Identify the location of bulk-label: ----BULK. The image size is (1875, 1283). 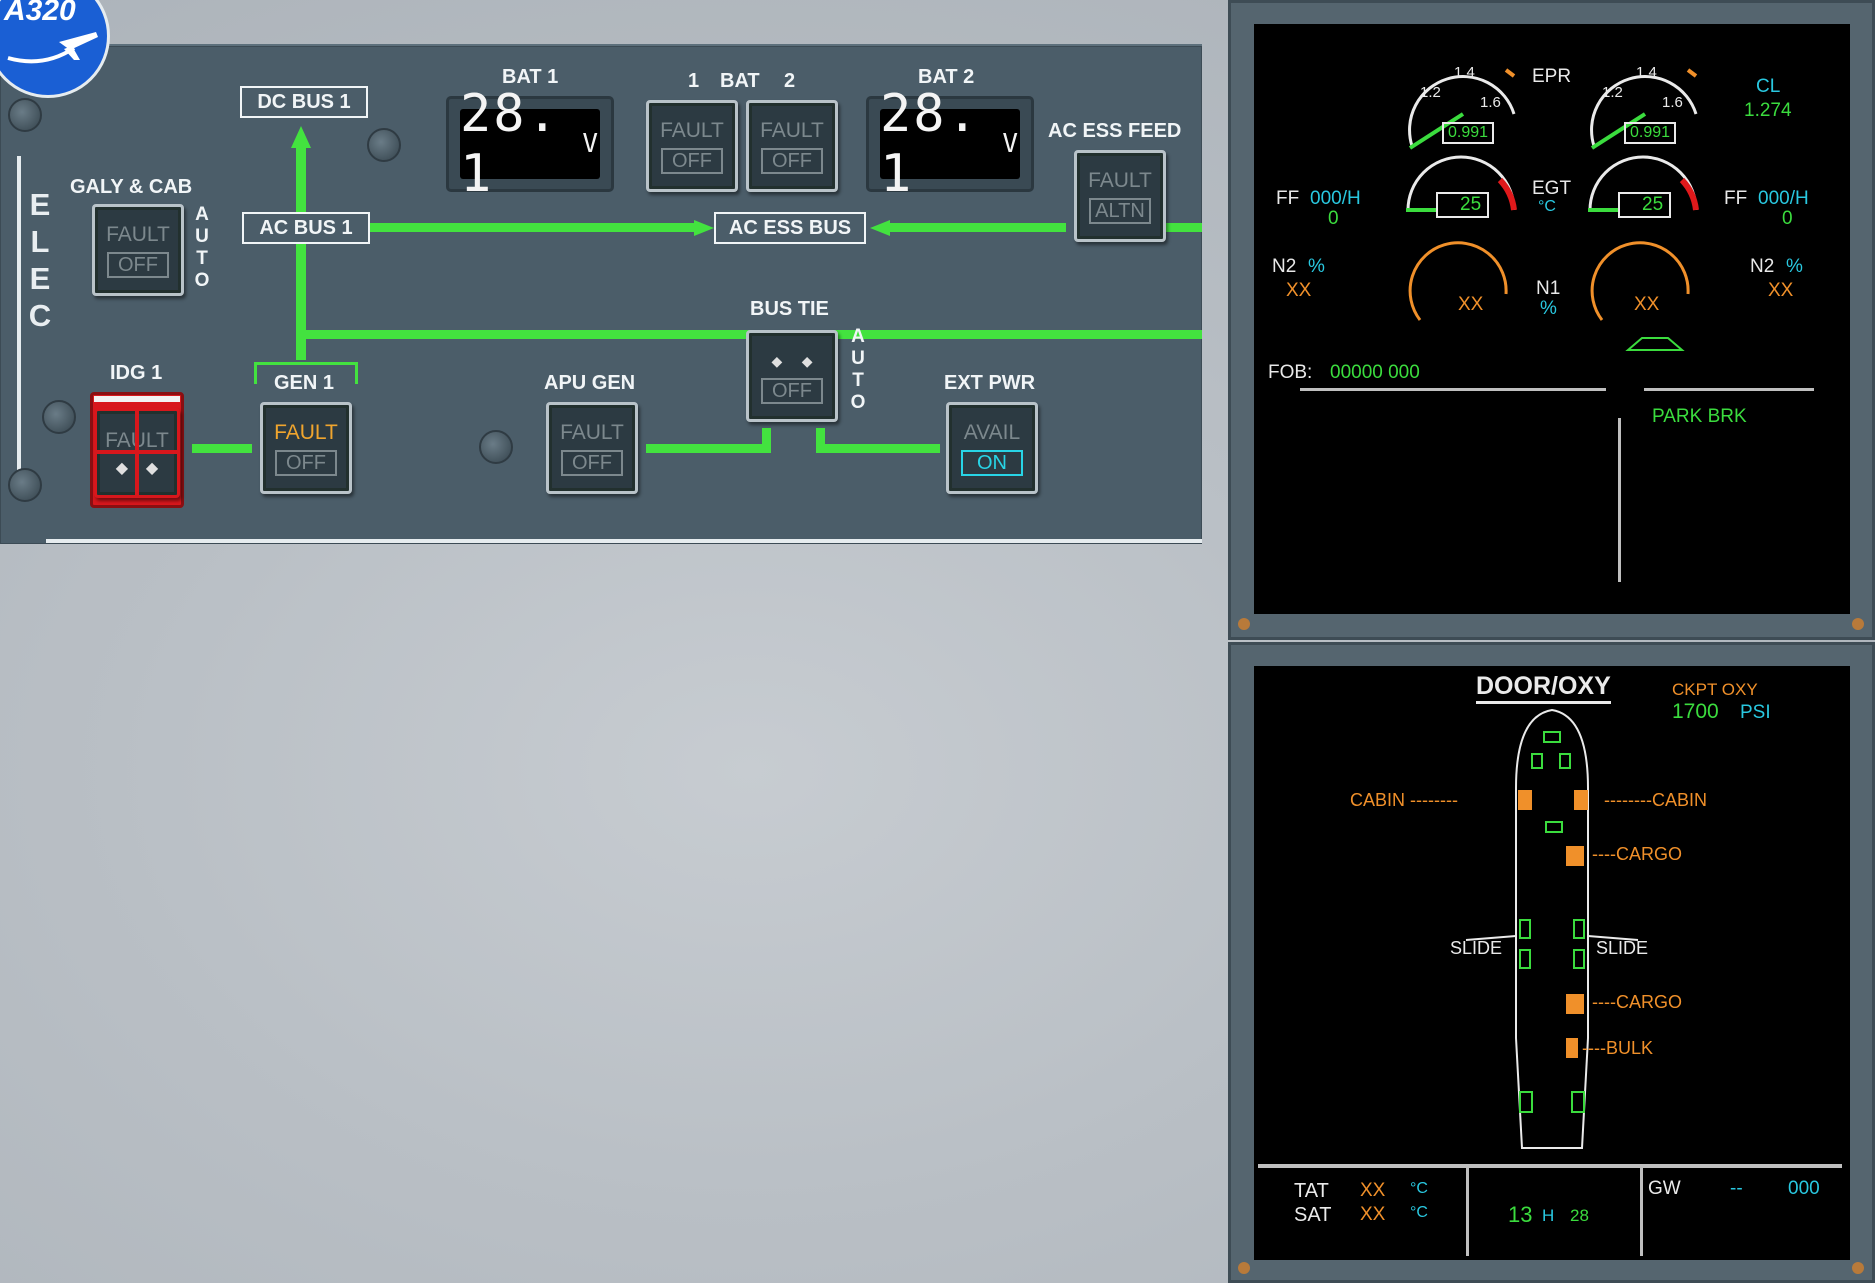
(1617, 1048).